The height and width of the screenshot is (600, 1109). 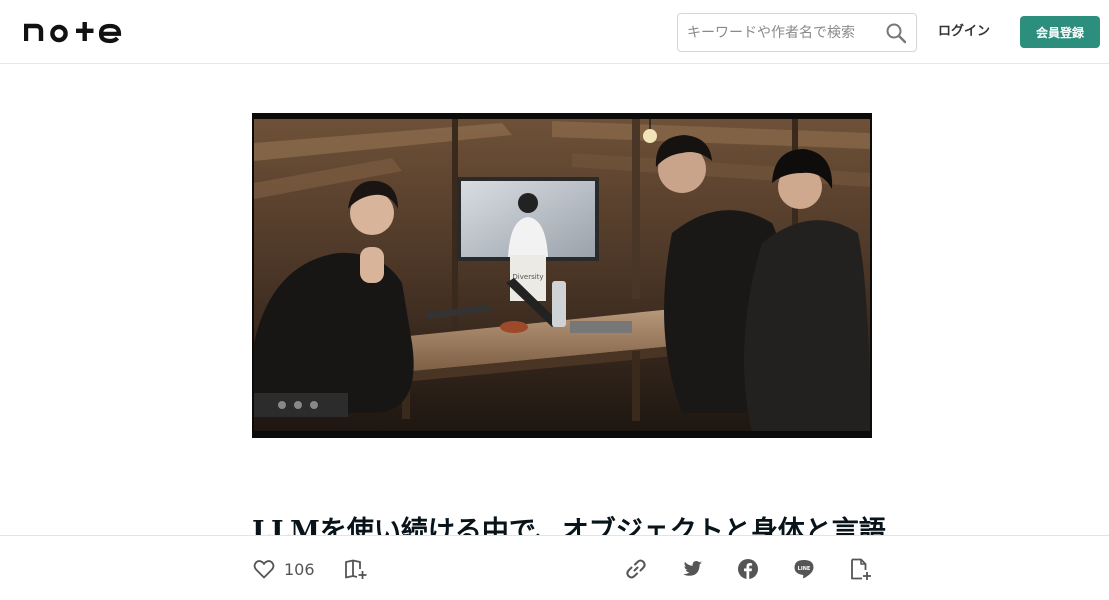 I want to click on facebook-icon, so click(x=748, y=569).